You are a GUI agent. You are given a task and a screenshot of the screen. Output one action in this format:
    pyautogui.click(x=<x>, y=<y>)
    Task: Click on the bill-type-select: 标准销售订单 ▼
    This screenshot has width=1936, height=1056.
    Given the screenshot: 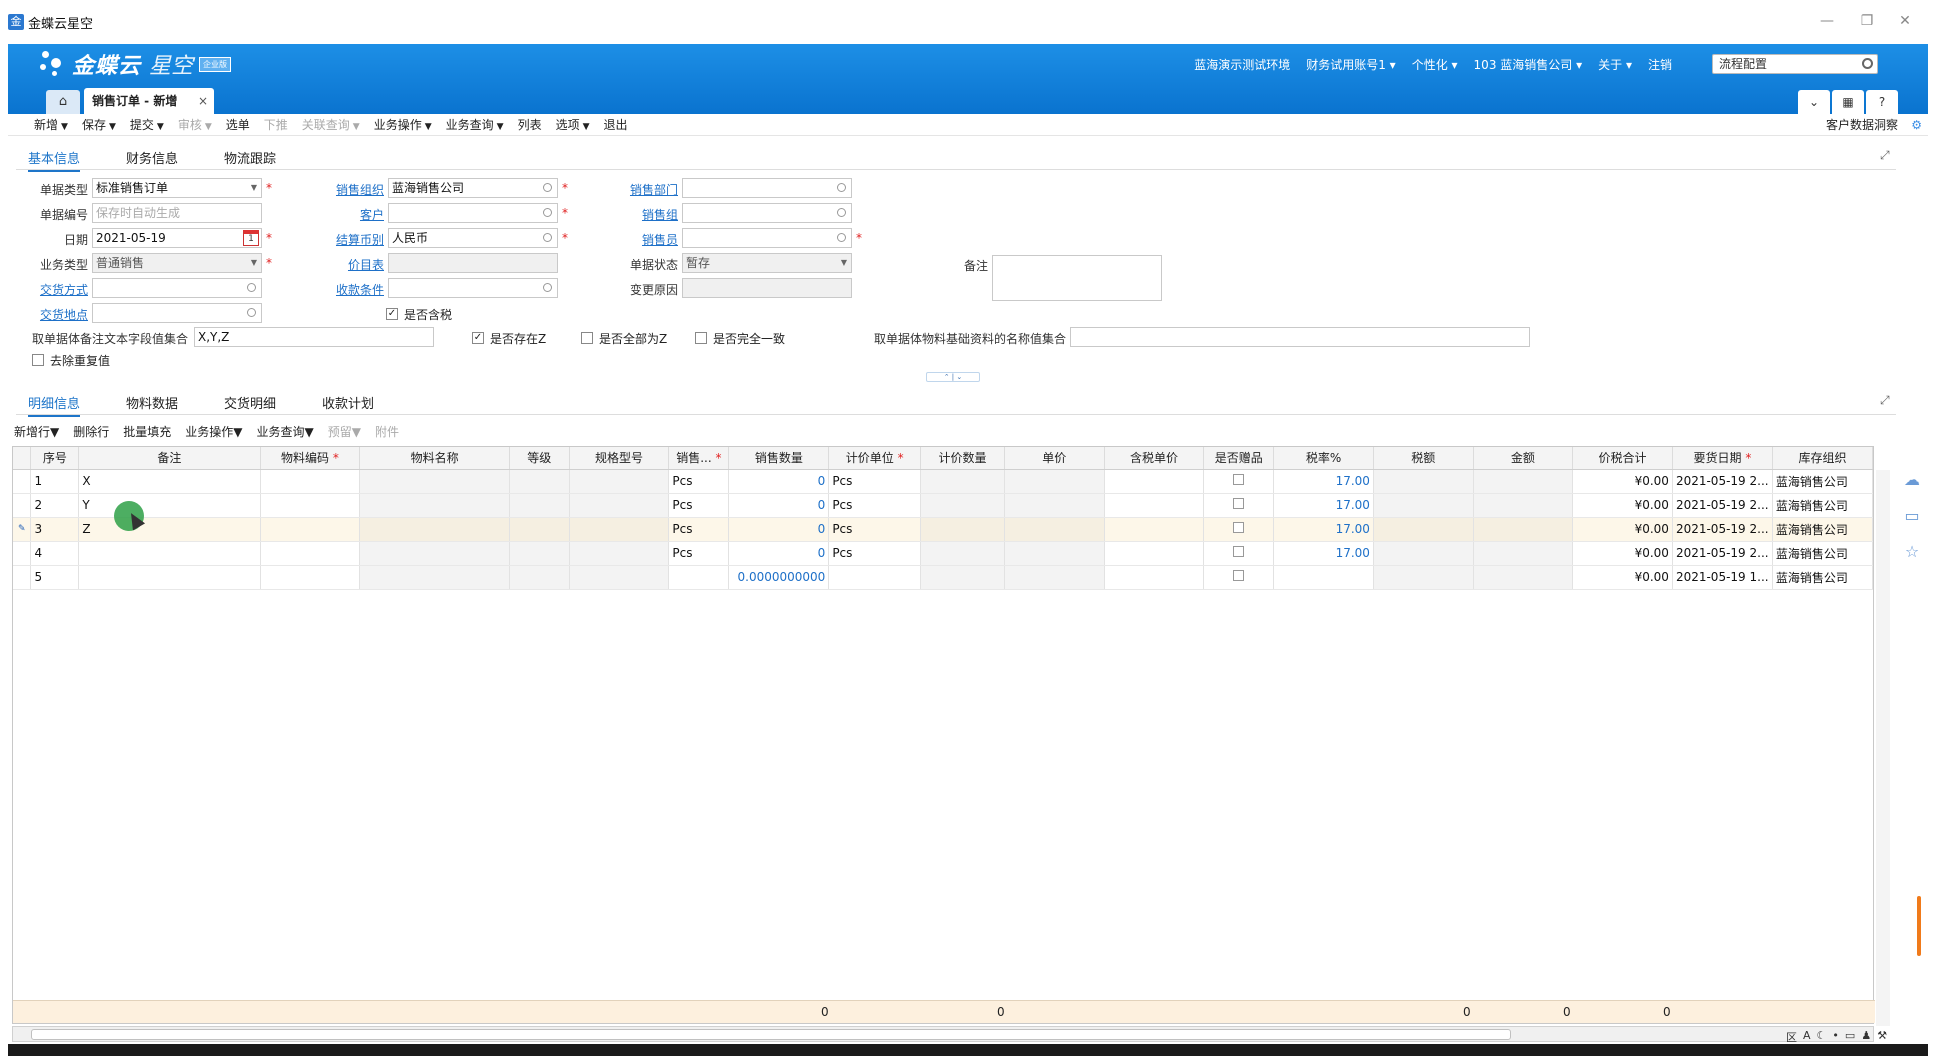 What is the action you would take?
    pyautogui.click(x=177, y=188)
    